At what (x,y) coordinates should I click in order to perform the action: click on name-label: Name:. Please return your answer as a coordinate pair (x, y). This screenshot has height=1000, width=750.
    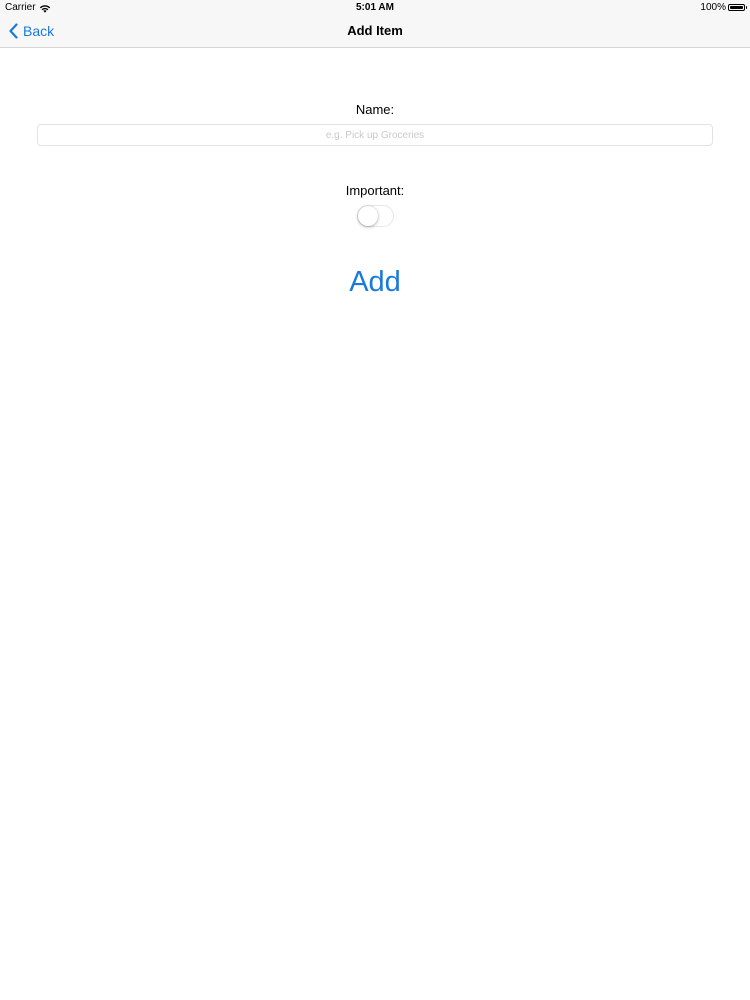
    Looking at the image, I should click on (375, 109).